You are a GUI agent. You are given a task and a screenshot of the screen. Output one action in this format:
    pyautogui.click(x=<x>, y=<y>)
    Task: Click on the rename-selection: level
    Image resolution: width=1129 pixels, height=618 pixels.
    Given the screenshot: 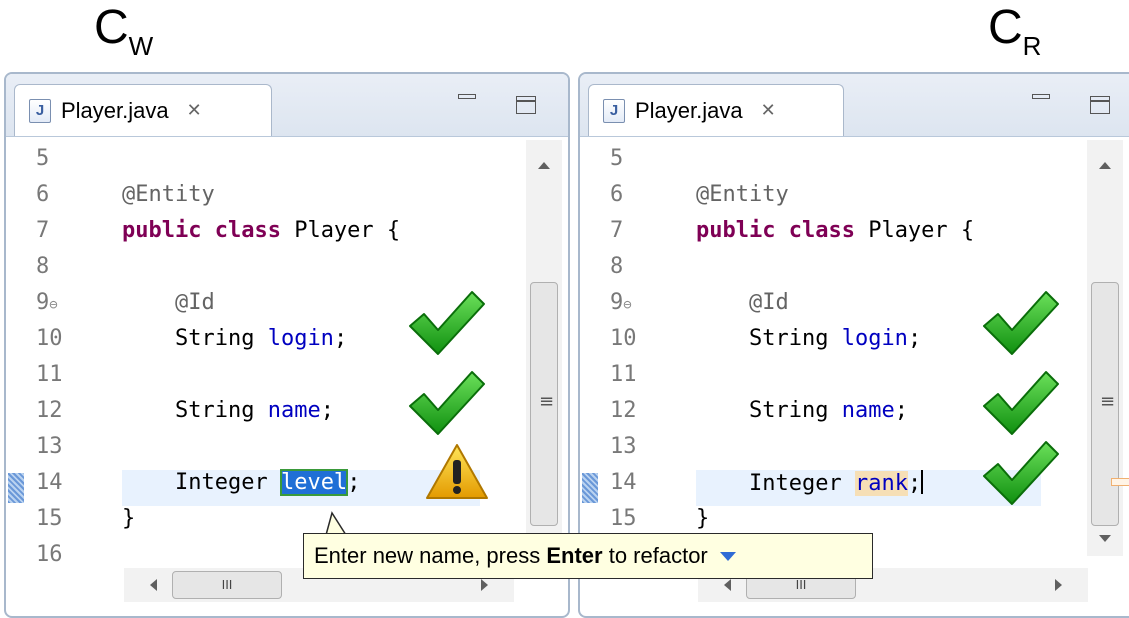 What is the action you would take?
    pyautogui.click(x=314, y=482)
    